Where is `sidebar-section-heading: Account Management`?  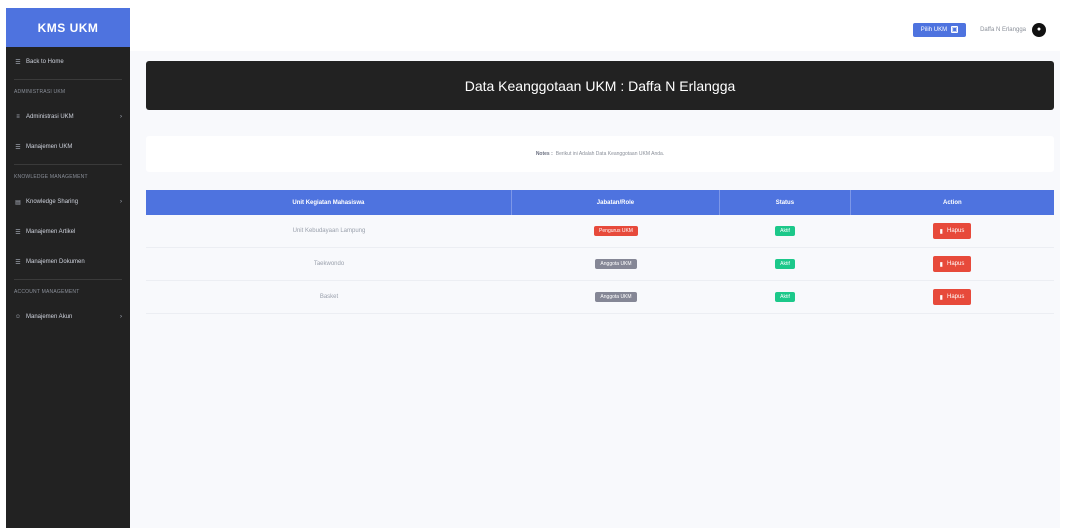
sidebar-section-heading: Account Management is located at coordinates (47, 292).